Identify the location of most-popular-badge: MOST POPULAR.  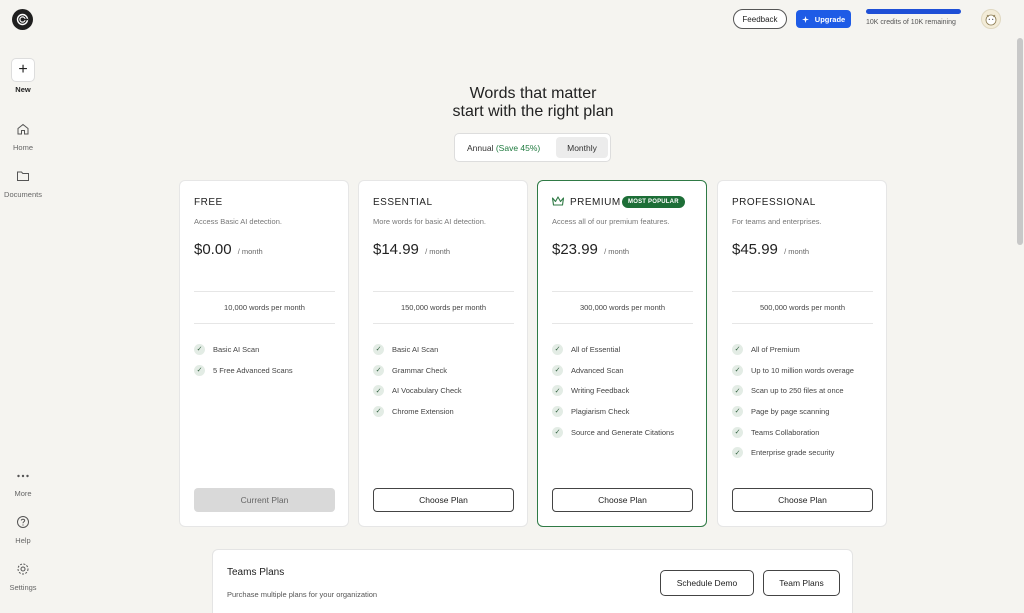
(653, 202).